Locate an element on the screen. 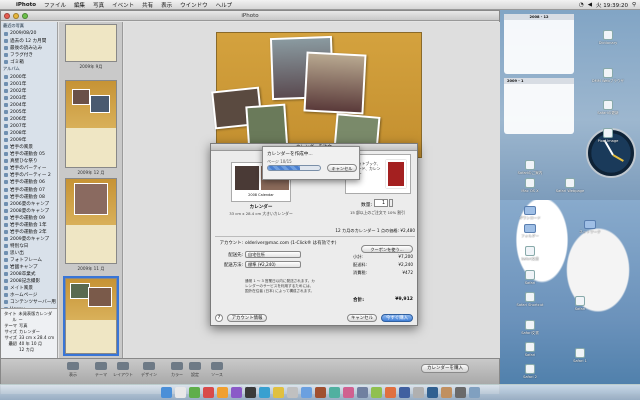  desktop-icon: Dictionary is located at coordinates (608, 37).